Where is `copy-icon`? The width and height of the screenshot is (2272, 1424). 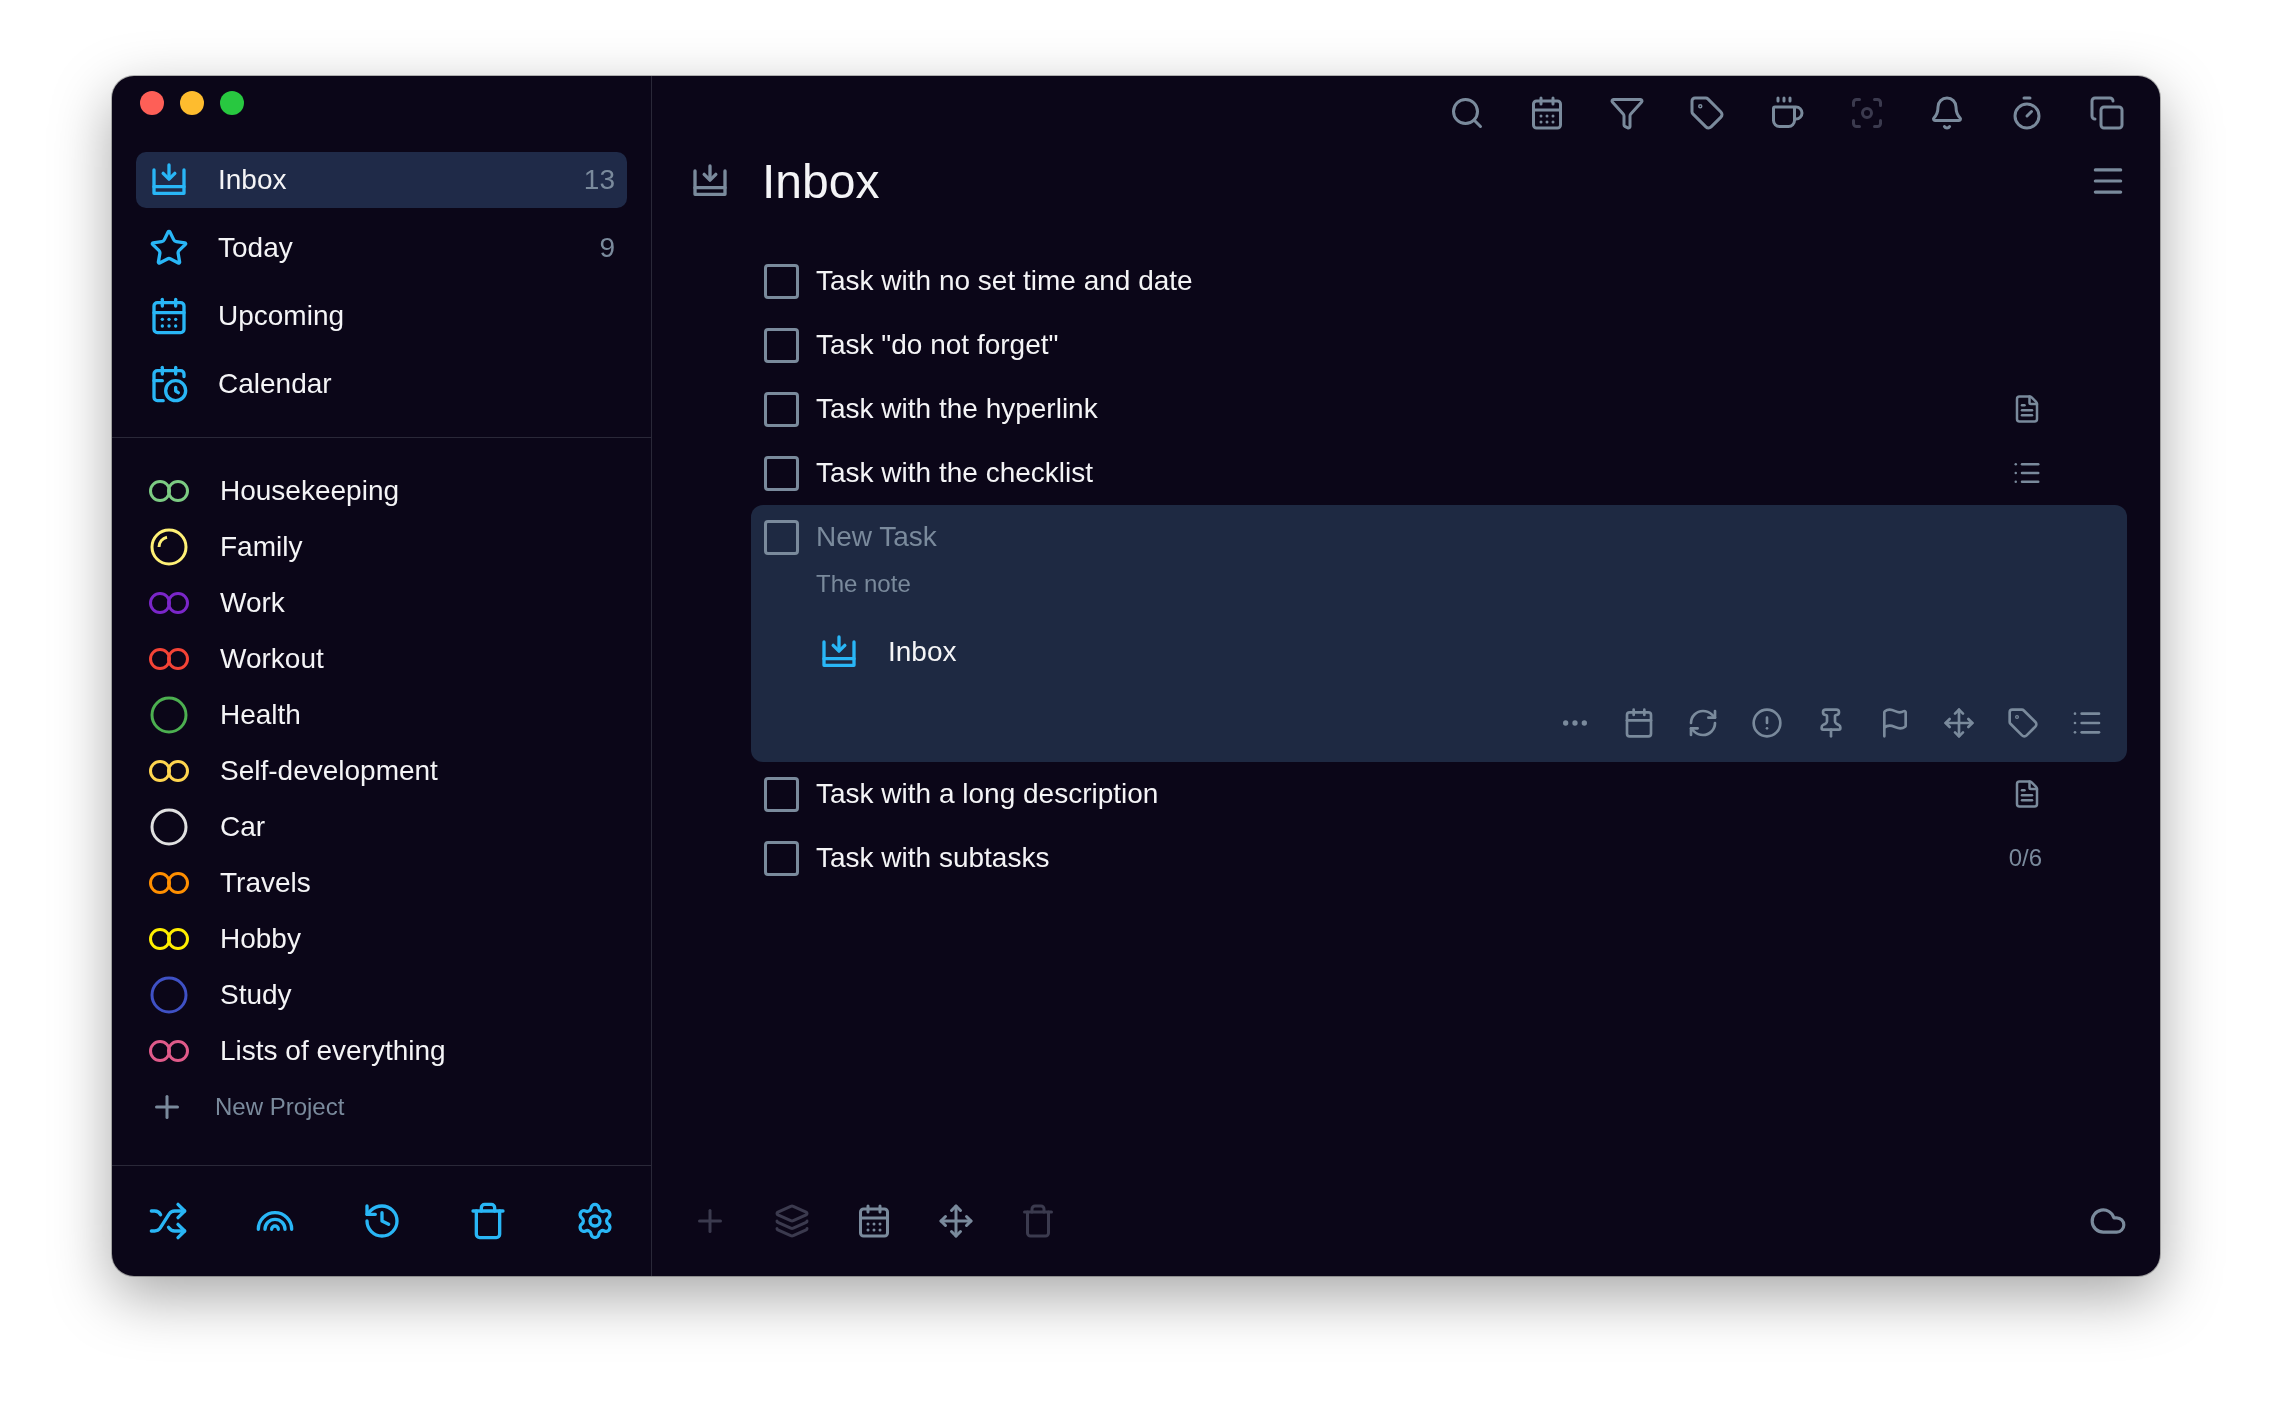 copy-icon is located at coordinates (2107, 113).